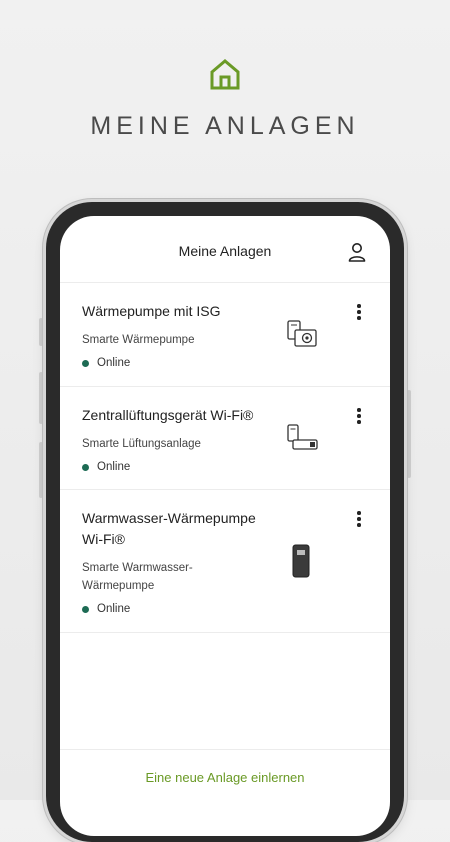  What do you see at coordinates (225, 749) in the screenshot?
I see `footer-divider` at bounding box center [225, 749].